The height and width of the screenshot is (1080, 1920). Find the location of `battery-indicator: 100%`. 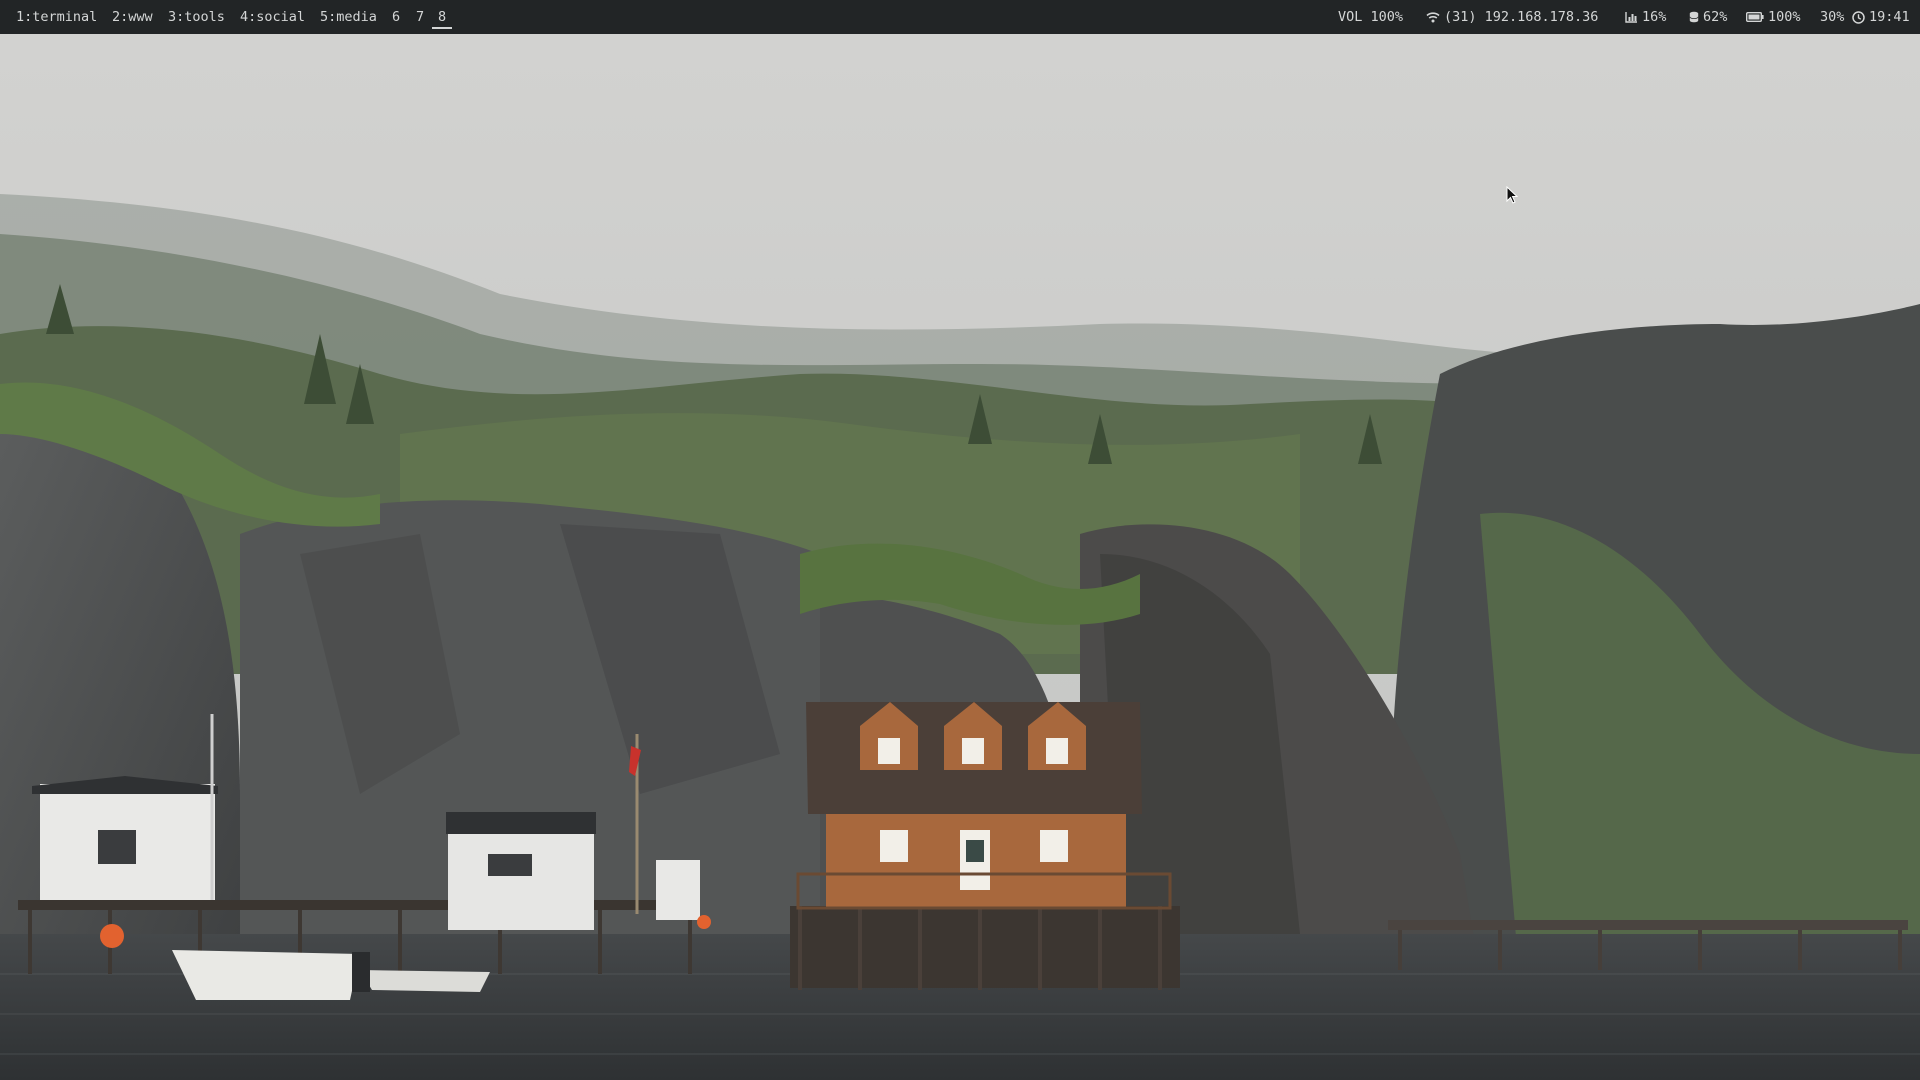

battery-indicator: 100% is located at coordinates (1773, 17).